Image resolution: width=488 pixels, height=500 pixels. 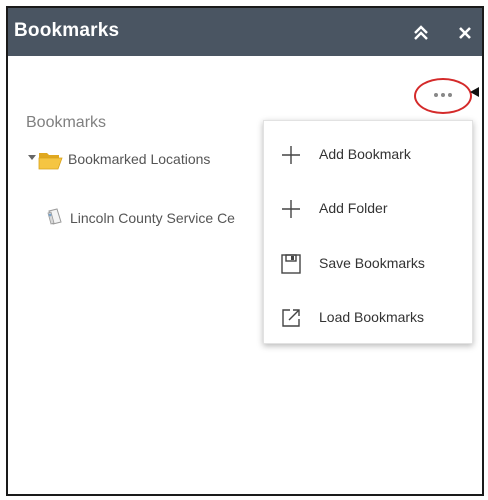 I want to click on annotation-arrow-icon, so click(x=474, y=92).